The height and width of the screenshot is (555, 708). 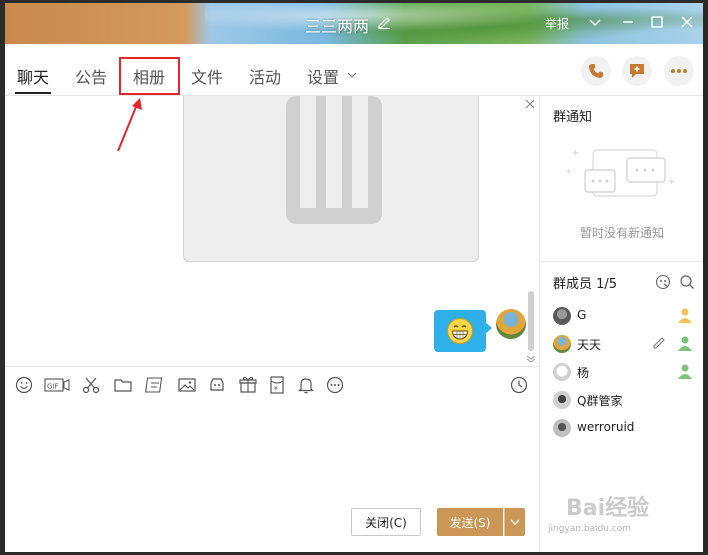 I want to click on red-packet-icon: ¥, so click(x=277, y=385).